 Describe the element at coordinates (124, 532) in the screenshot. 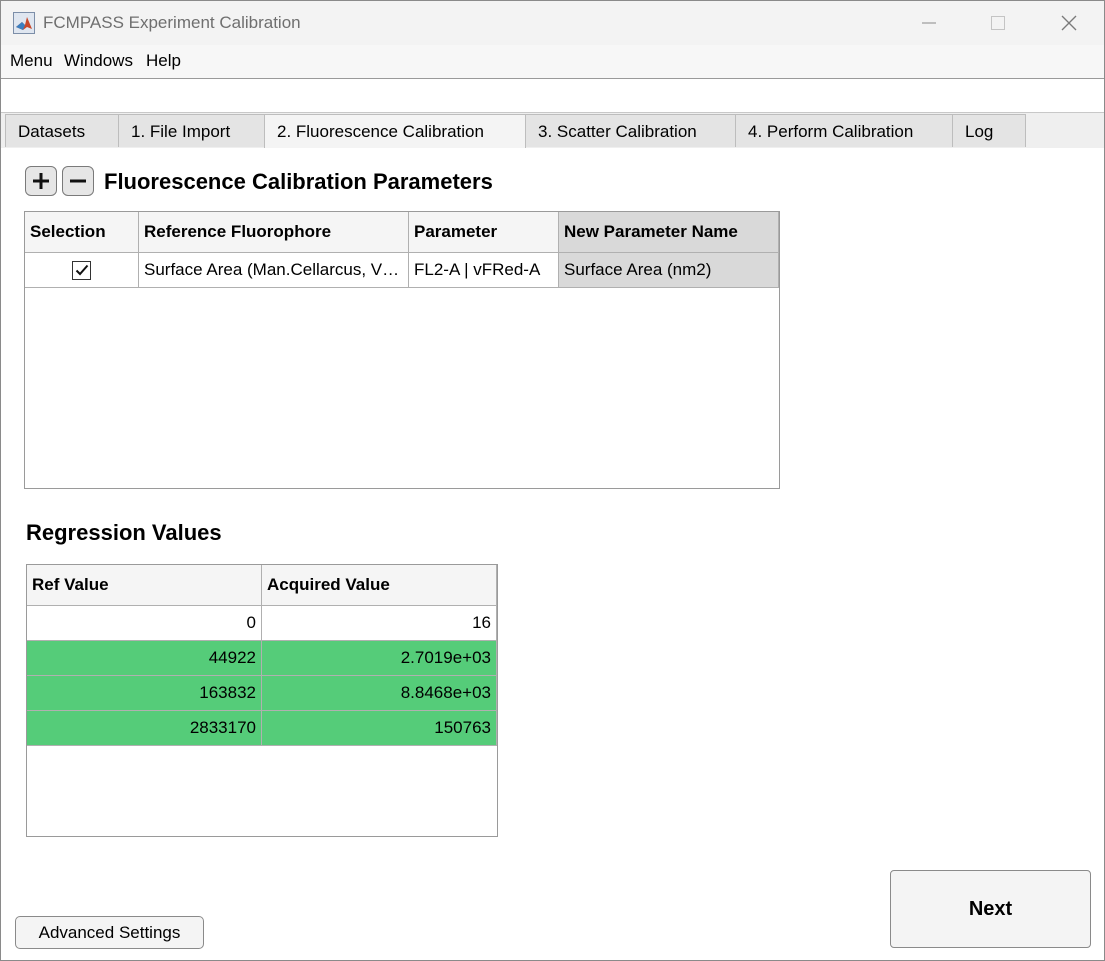

I see `regression-section-title: Regression Values` at that location.